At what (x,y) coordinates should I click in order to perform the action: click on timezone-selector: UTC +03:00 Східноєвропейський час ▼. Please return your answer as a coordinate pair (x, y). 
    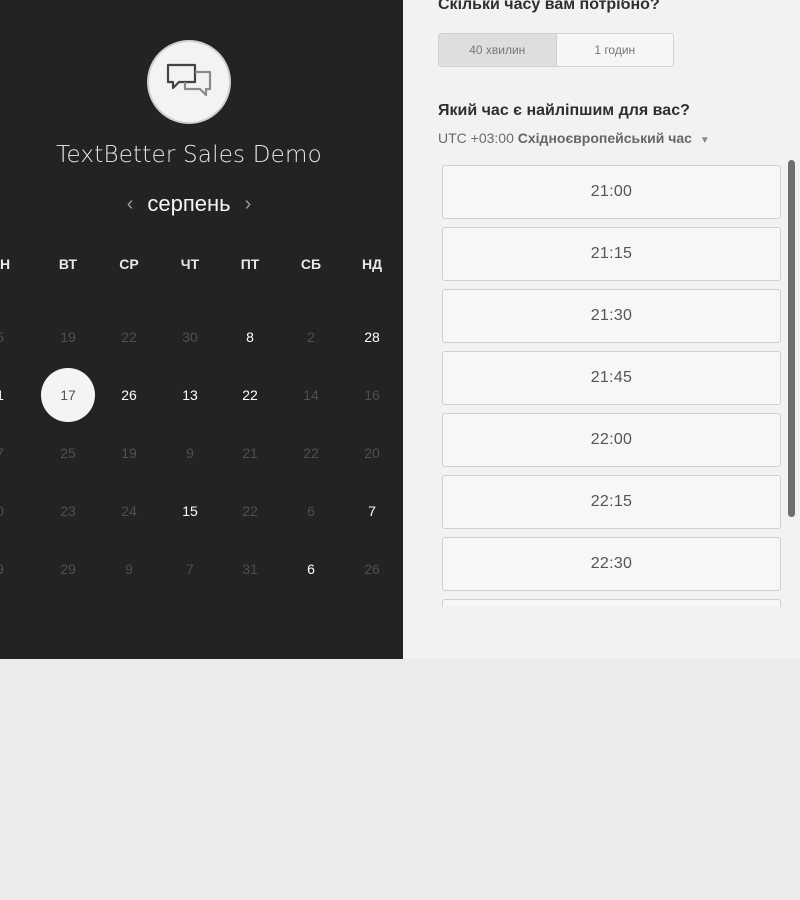
    Looking at the image, I should click on (574, 138).